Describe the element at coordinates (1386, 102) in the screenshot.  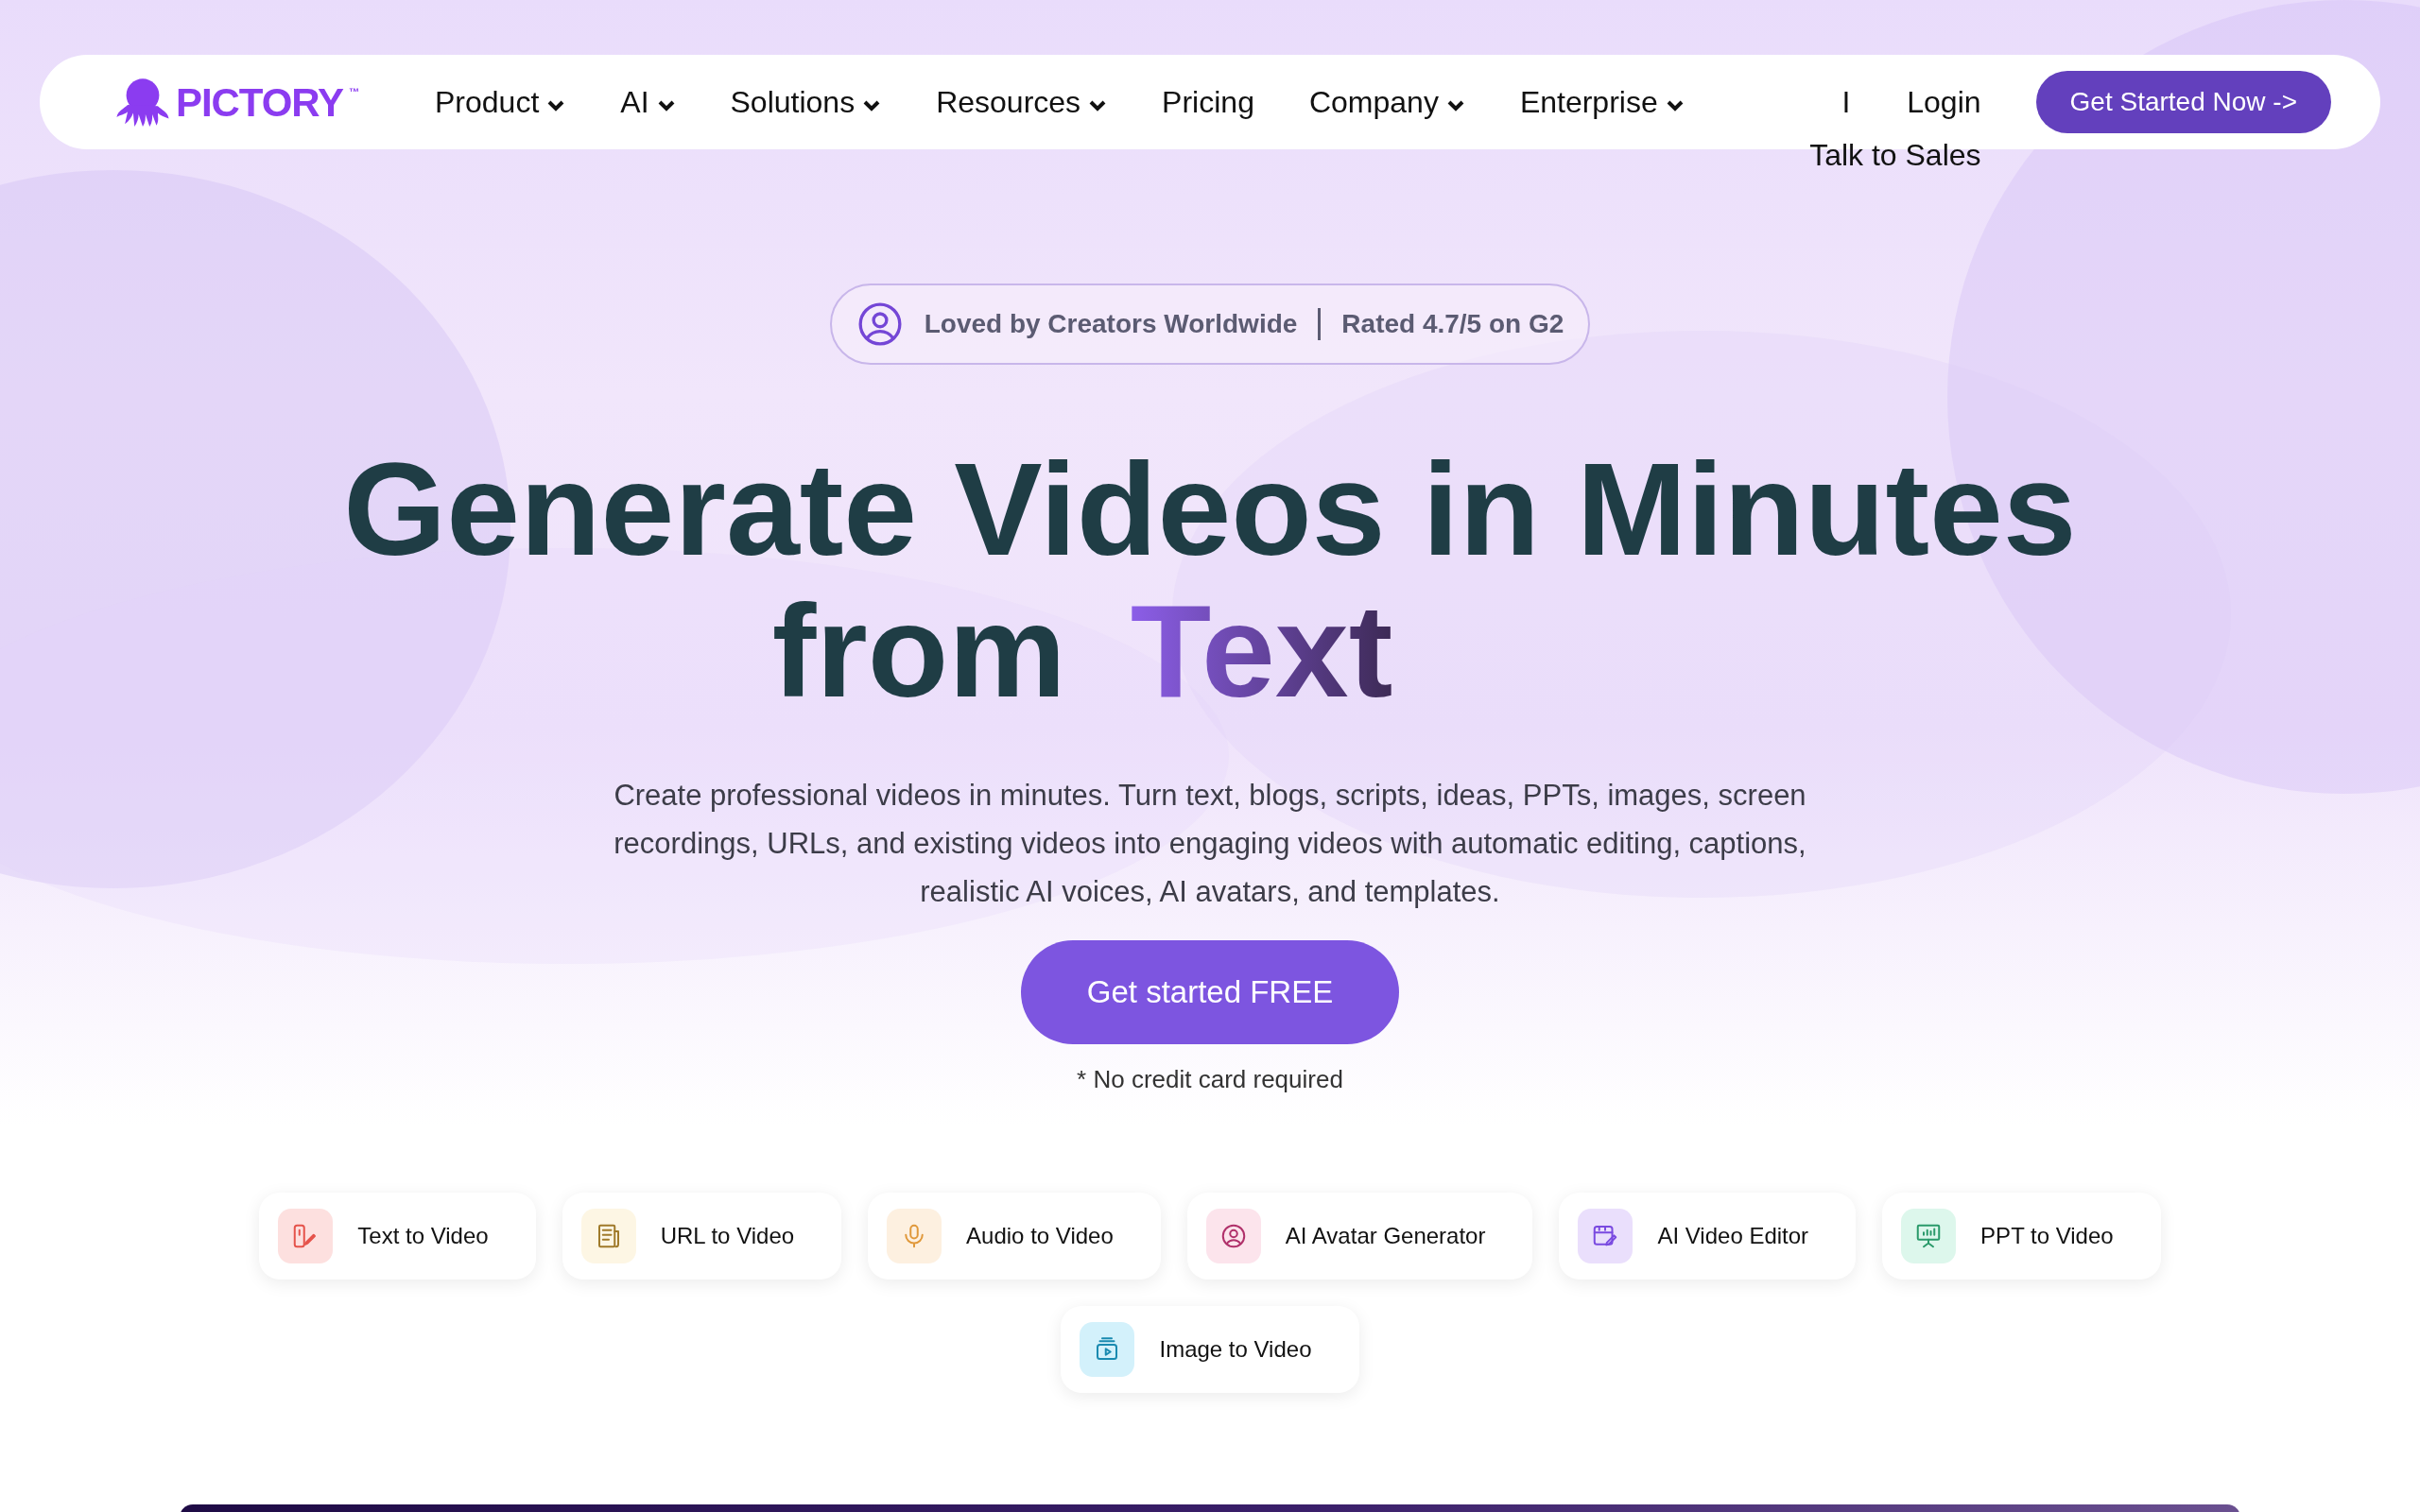
I see `nav-link: Company` at that location.